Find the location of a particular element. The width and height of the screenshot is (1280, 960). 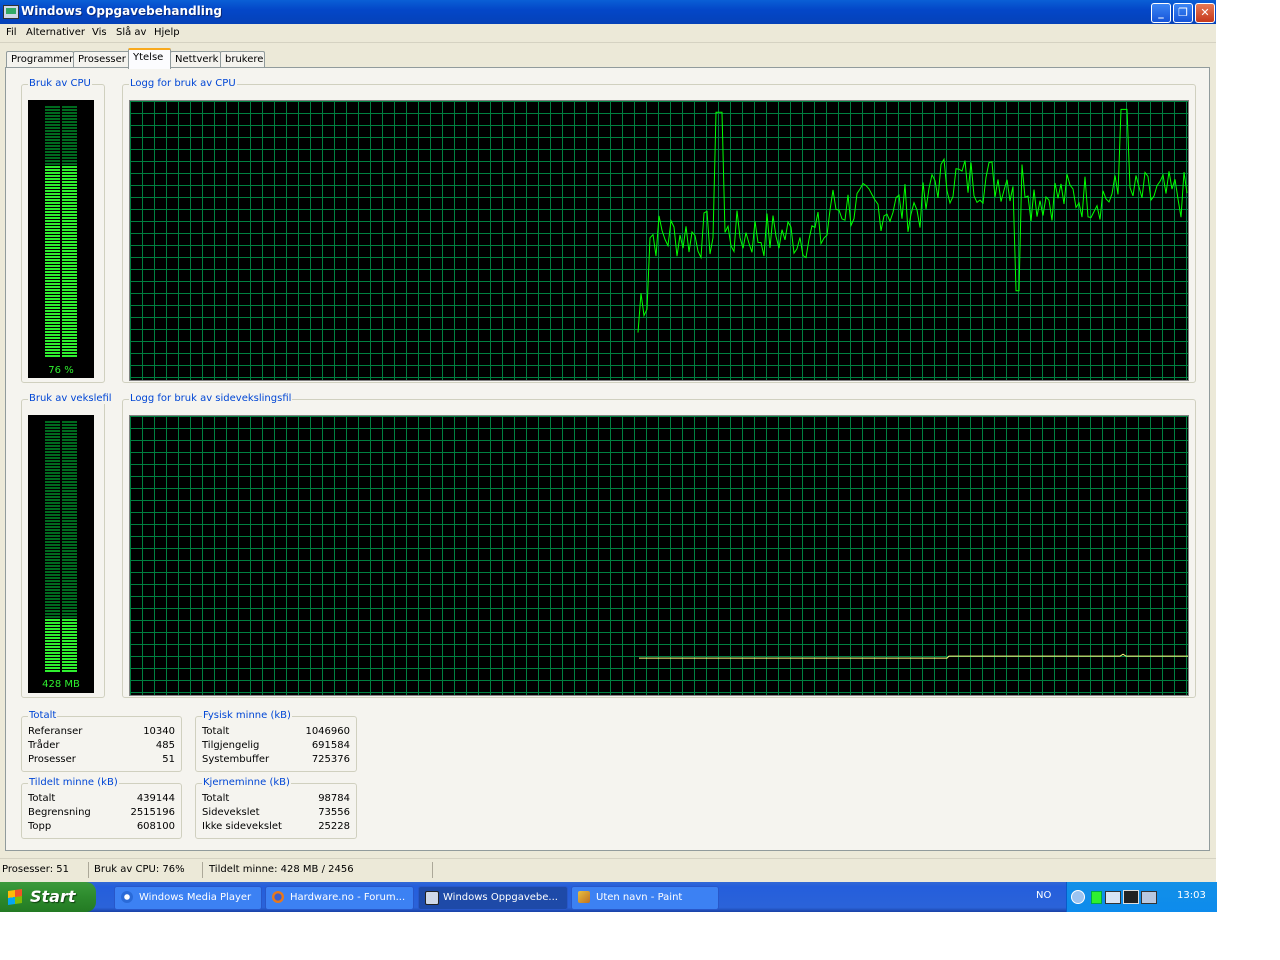

tab-users: brukere is located at coordinates (242, 59).